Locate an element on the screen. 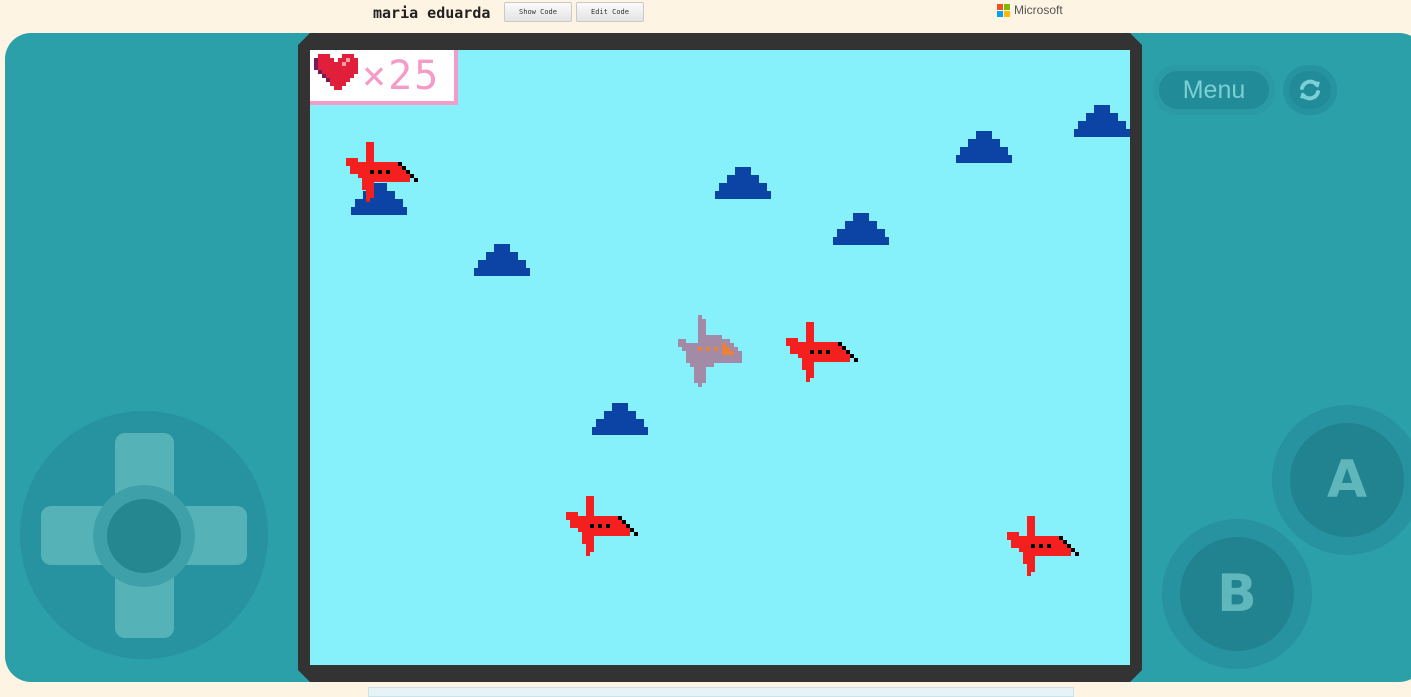 This screenshot has height=697, width=1411. b-button: B is located at coordinates (1237, 594).